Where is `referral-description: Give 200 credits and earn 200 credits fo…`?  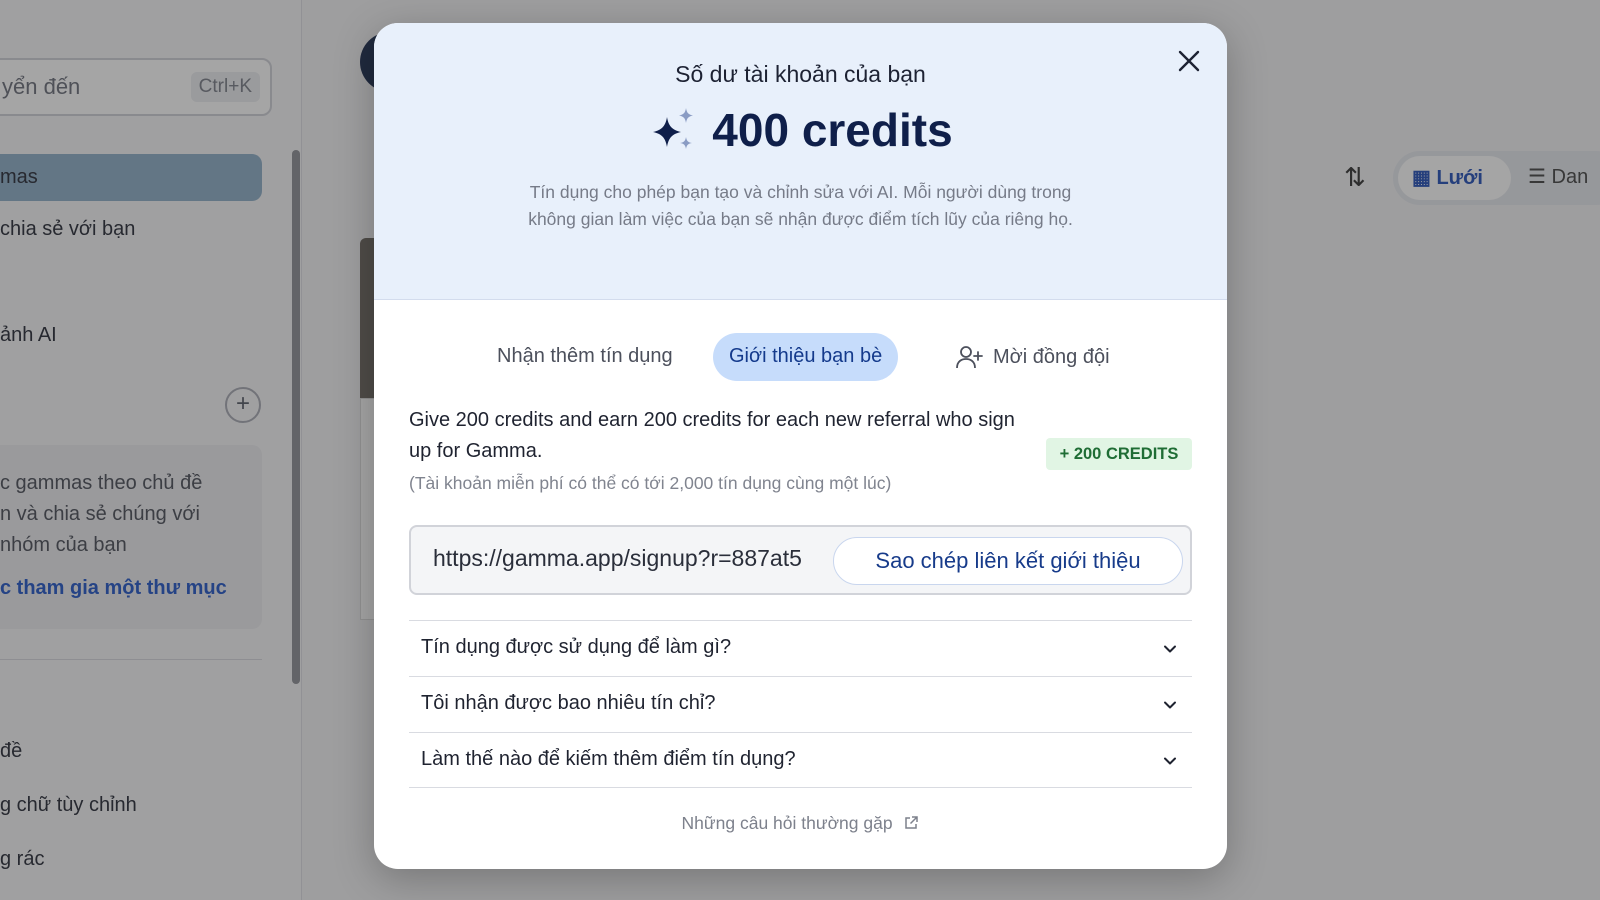 referral-description: Give 200 credits and earn 200 credits fo… is located at coordinates (712, 435).